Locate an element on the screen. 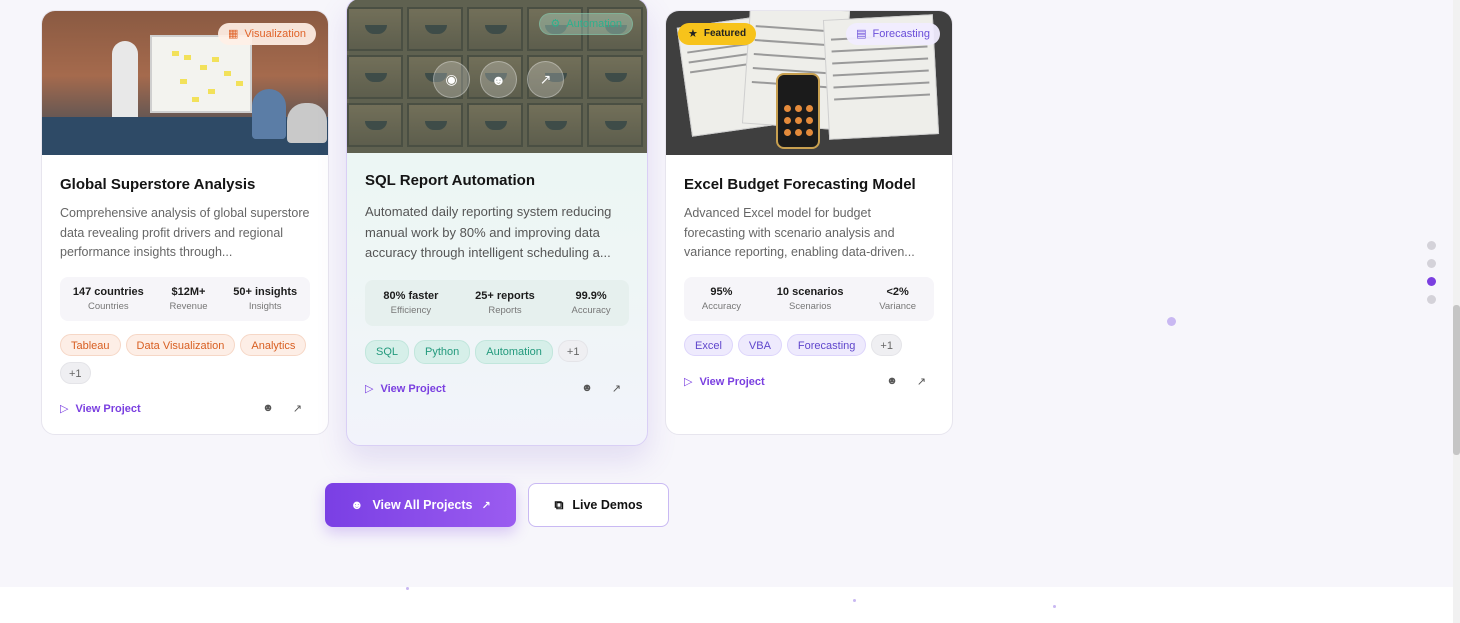 This screenshot has height=623, width=1460. tag-list: SQL Python Automation +1 is located at coordinates (497, 352).